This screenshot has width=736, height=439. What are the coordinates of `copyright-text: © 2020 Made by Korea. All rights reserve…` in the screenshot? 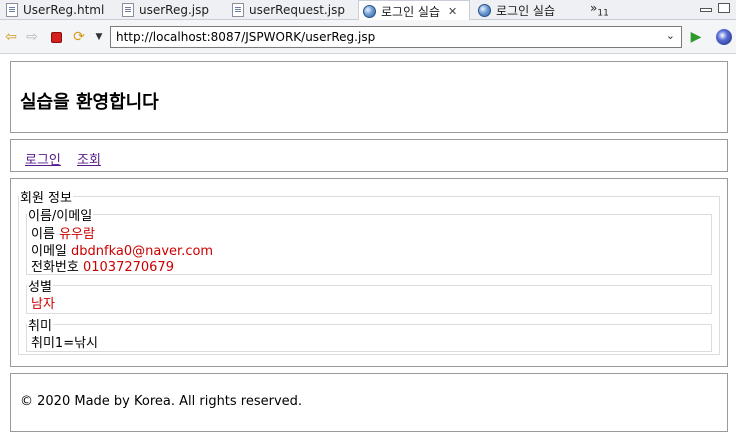 It's located at (161, 401).